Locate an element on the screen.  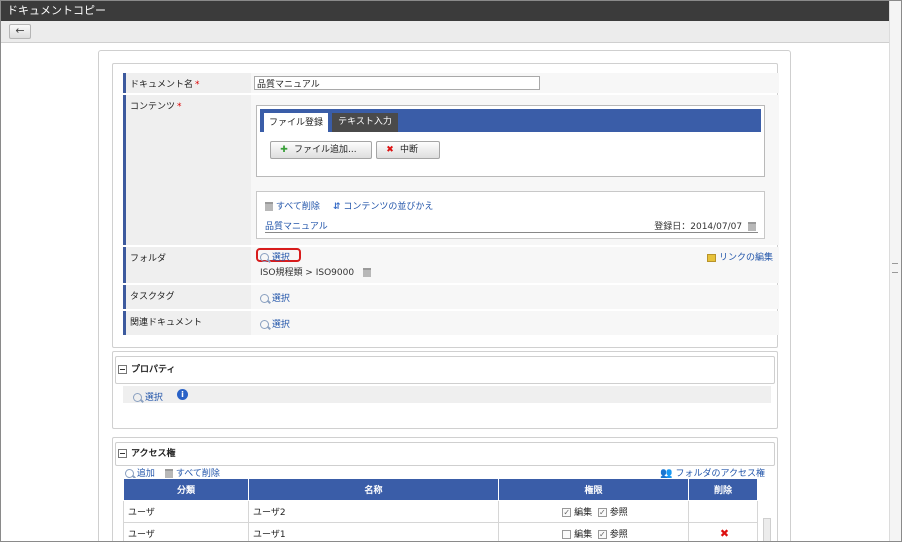
access-card: アクセス権 追加 すべて削除 👥 フォルダのアクセス権 分類 名称 権限 削除 is located at coordinates (445, 489).